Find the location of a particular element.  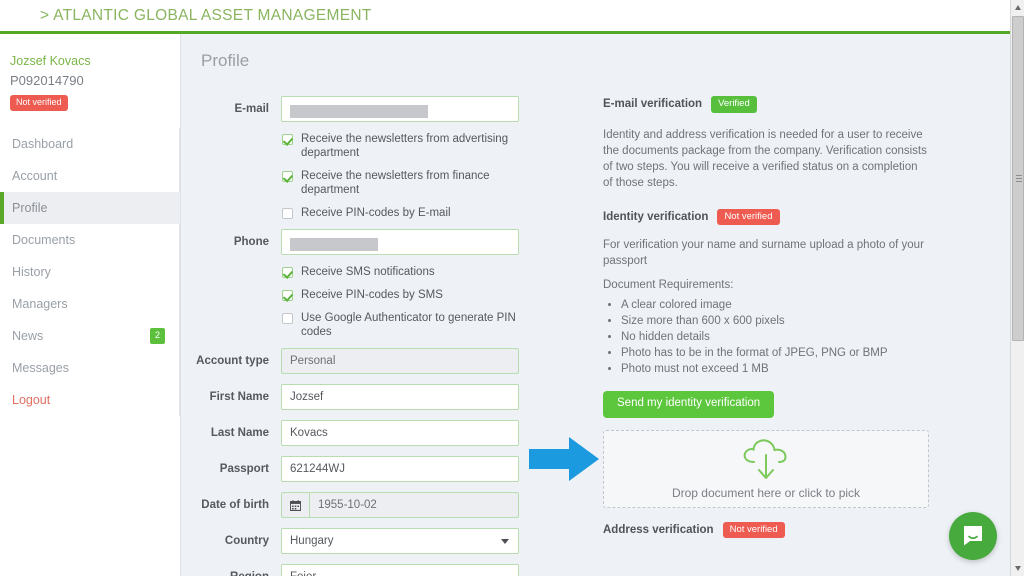

identity-verification-label: Identity verification is located at coordinates (656, 216).